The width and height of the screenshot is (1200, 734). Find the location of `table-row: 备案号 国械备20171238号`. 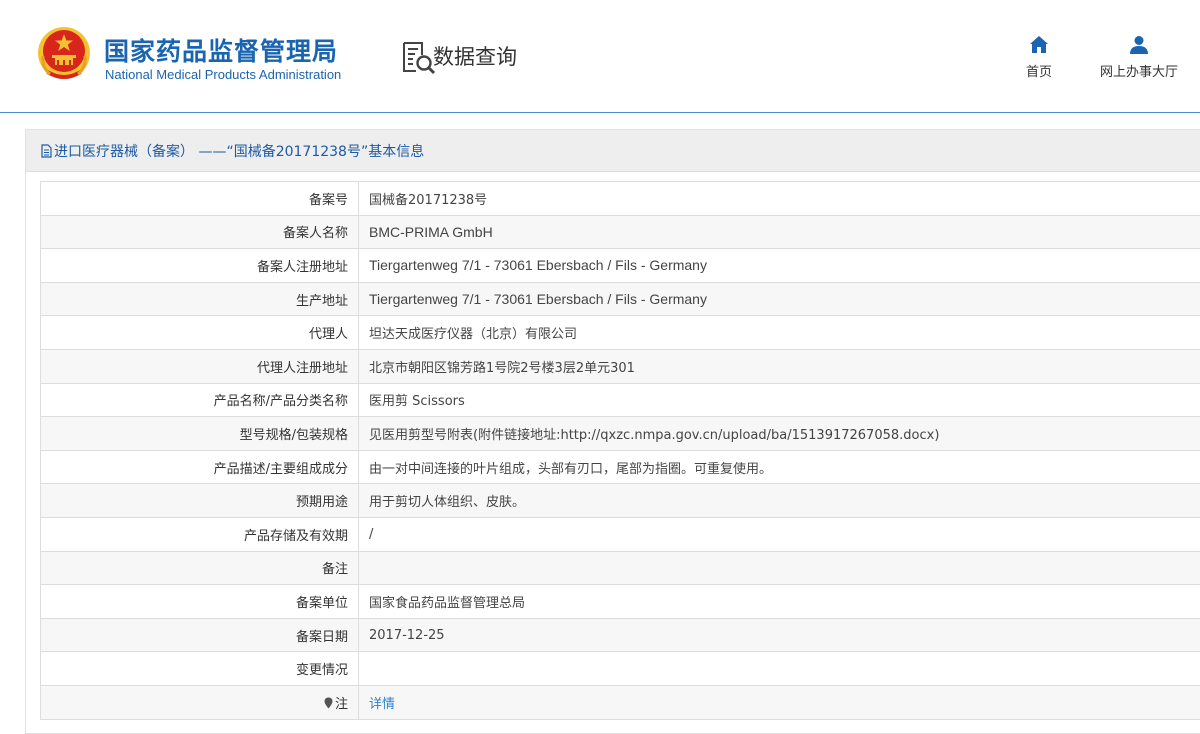

table-row: 备案号 国械备20171238号 is located at coordinates (620, 198).